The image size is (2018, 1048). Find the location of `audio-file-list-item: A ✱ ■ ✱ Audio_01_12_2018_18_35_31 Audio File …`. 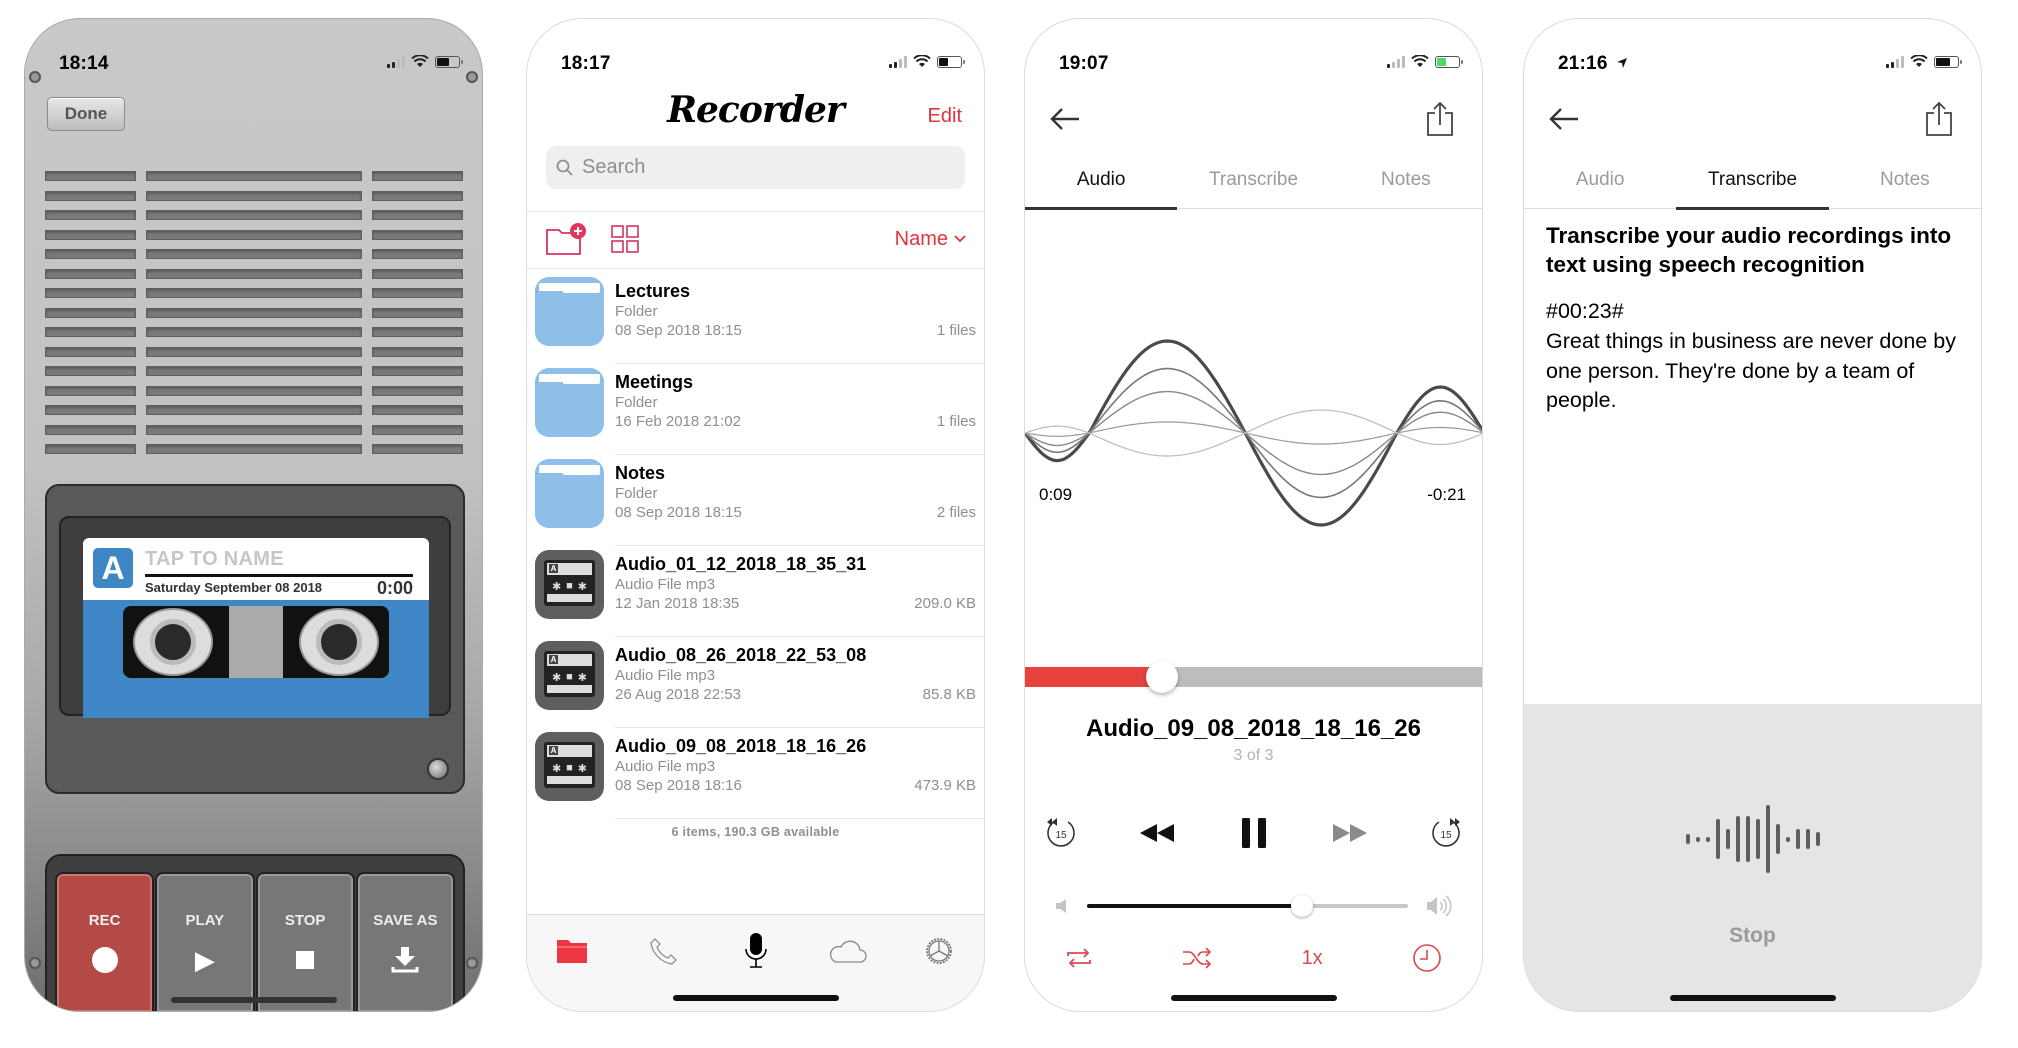

audio-file-list-item: A ✱ ■ ✱ Audio_01_12_2018_18_35_31 Audio File … is located at coordinates (759, 591).